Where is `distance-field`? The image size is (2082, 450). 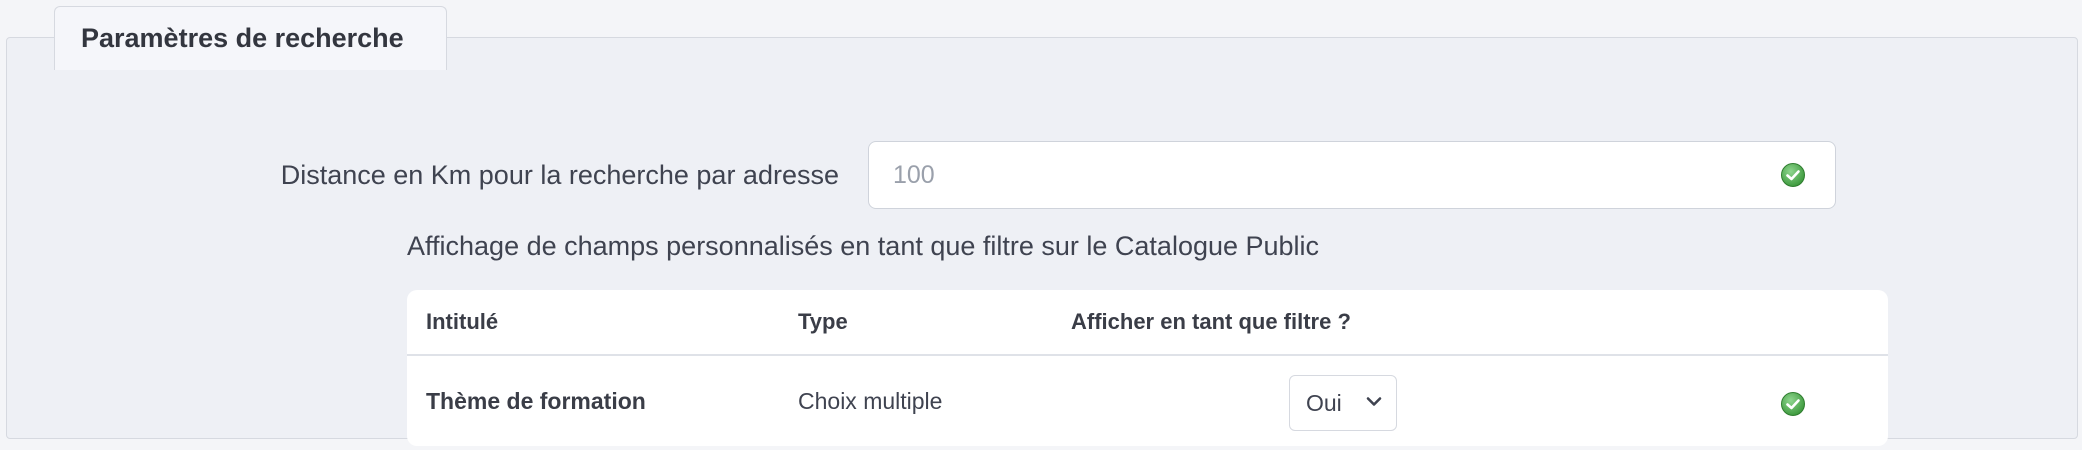 distance-field is located at coordinates (1352, 175).